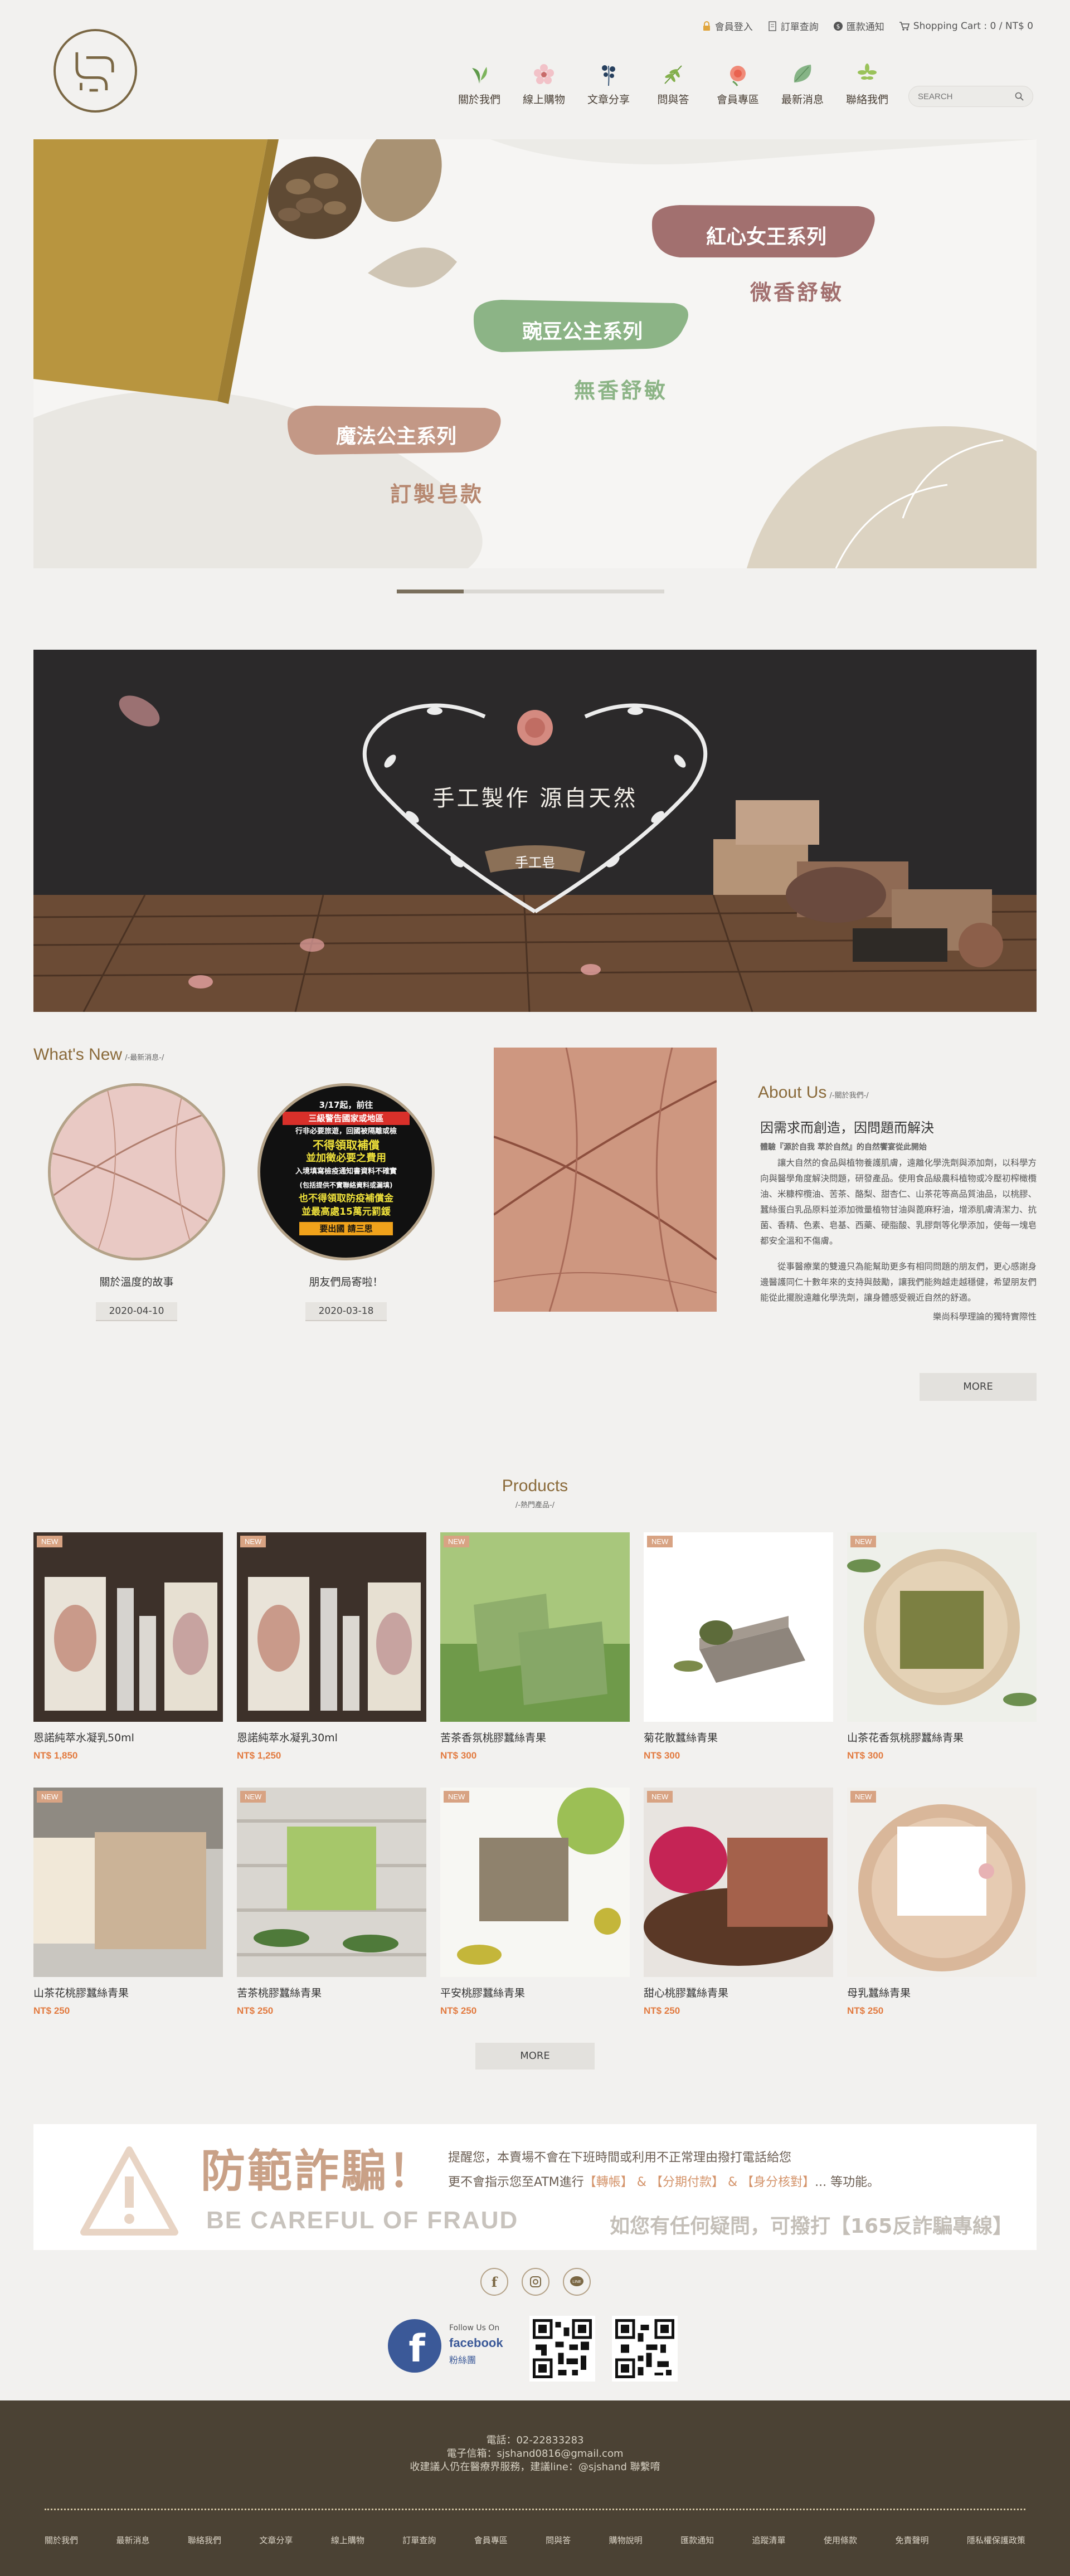  I want to click on nav-member: 會員專區, so click(738, 83).